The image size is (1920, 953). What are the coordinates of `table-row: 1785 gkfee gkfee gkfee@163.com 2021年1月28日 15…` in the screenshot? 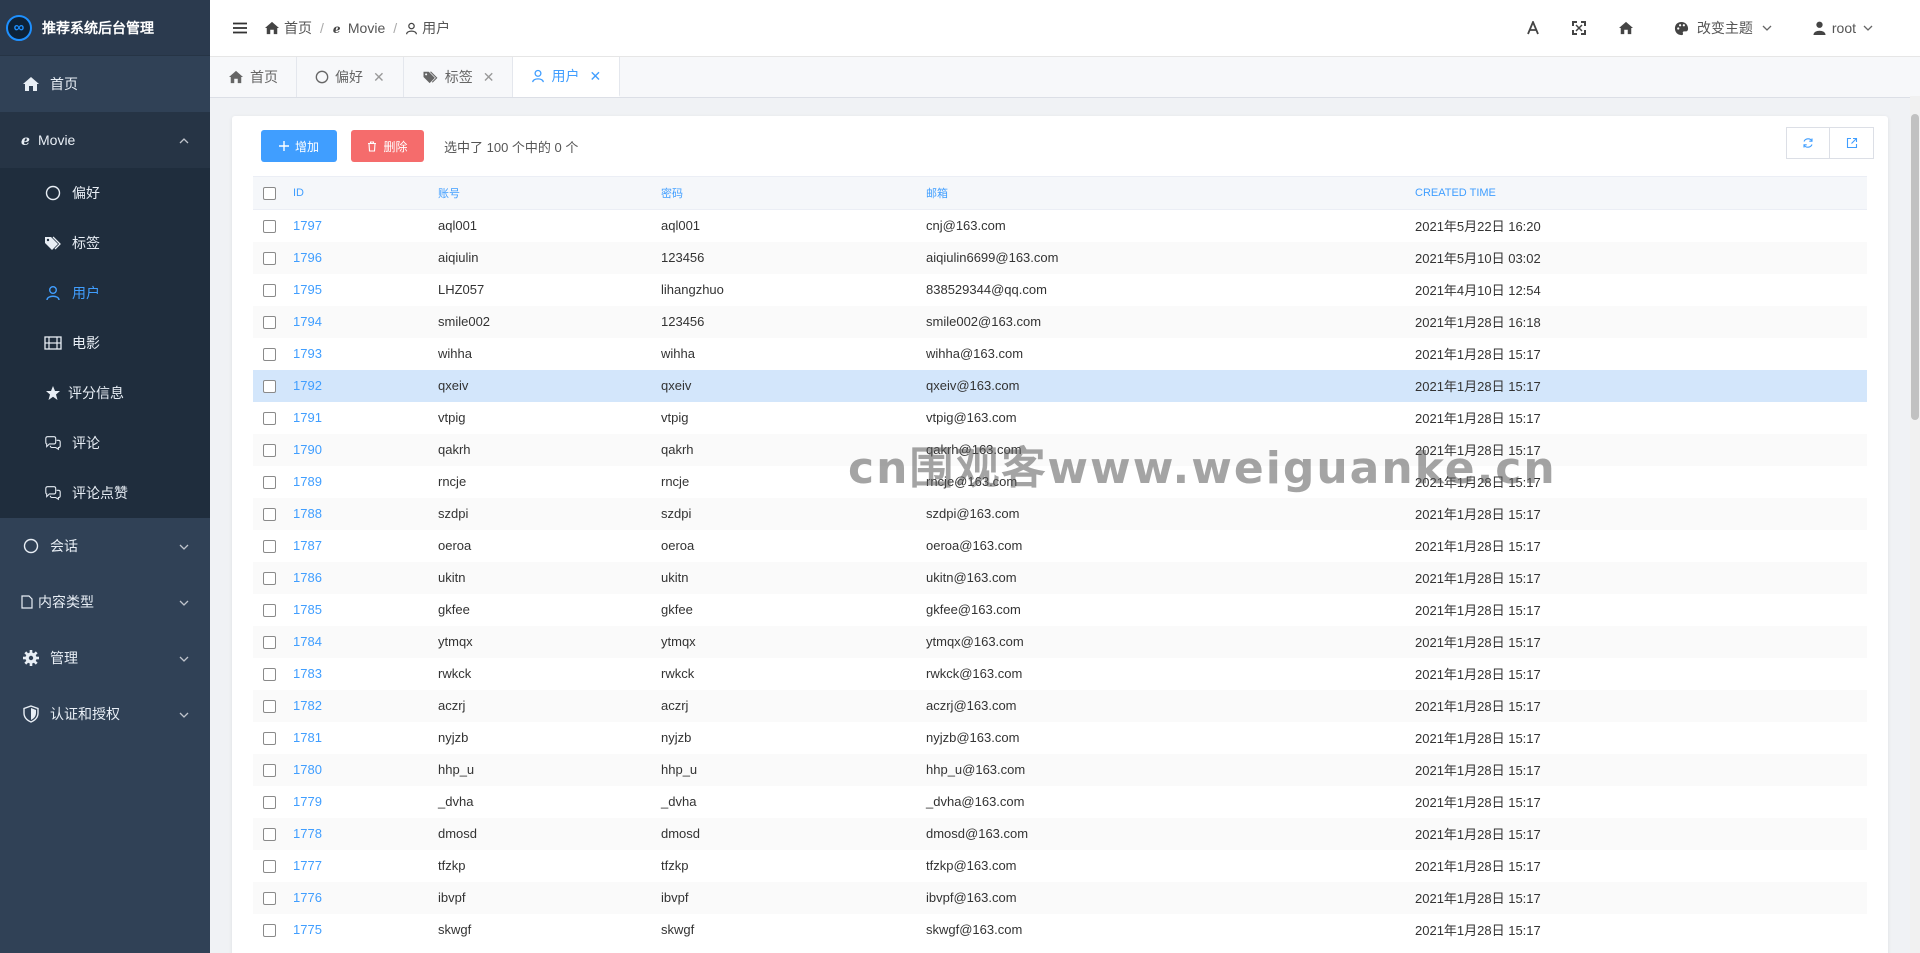 It's located at (1060, 610).